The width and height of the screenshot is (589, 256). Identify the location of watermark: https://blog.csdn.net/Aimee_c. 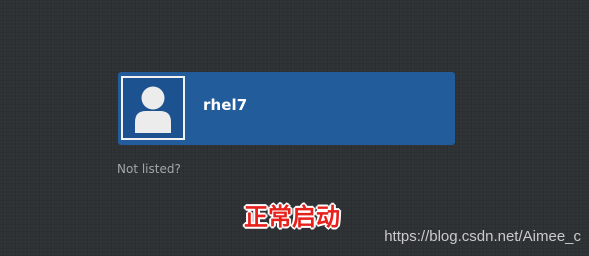
(482, 236).